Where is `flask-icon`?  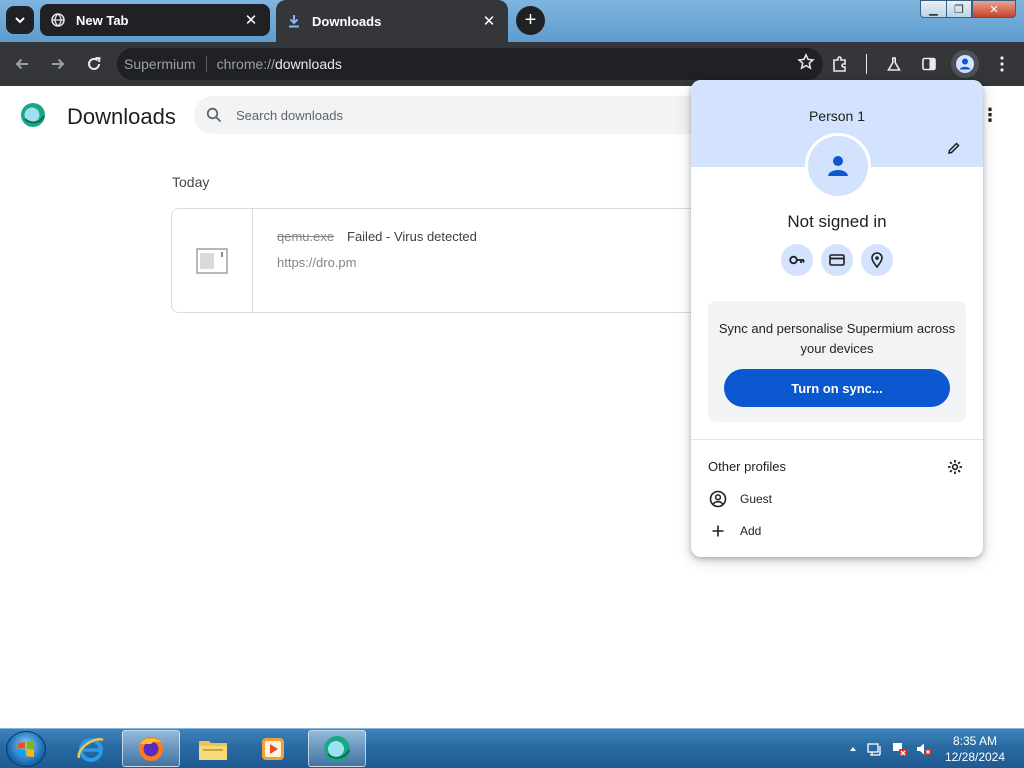 flask-icon is located at coordinates (894, 64).